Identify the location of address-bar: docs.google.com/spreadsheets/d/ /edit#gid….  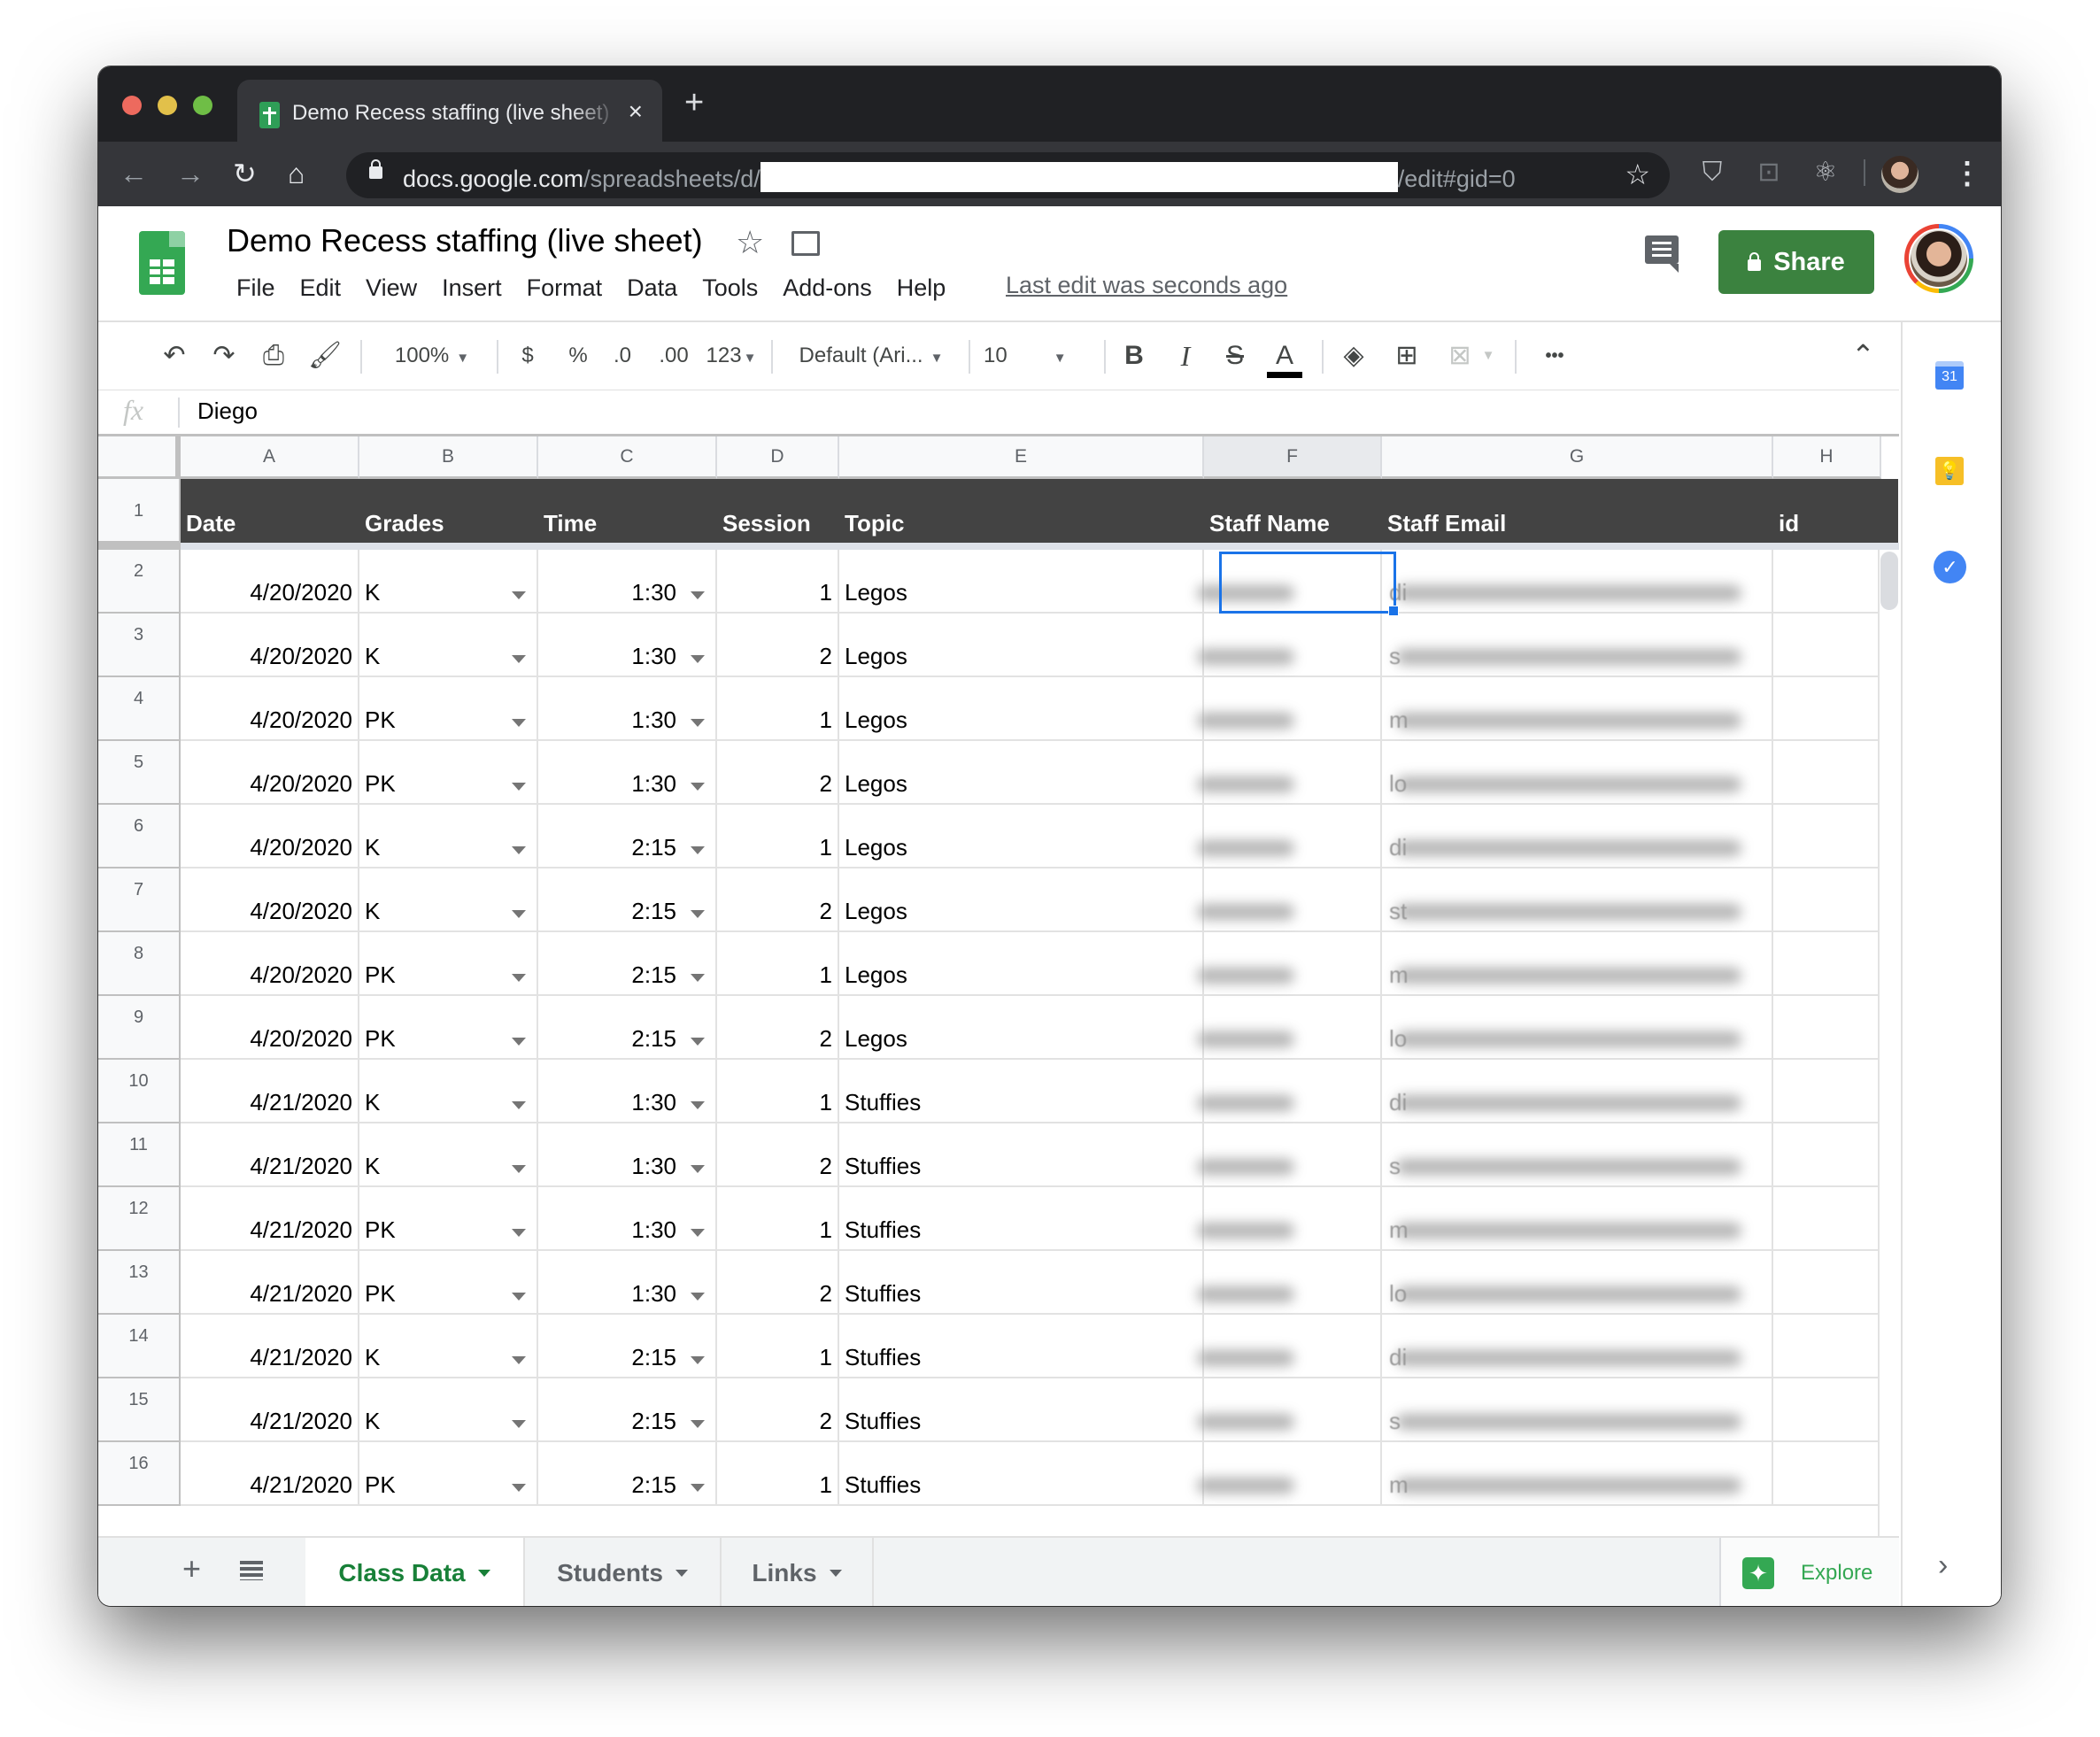
(1008, 175).